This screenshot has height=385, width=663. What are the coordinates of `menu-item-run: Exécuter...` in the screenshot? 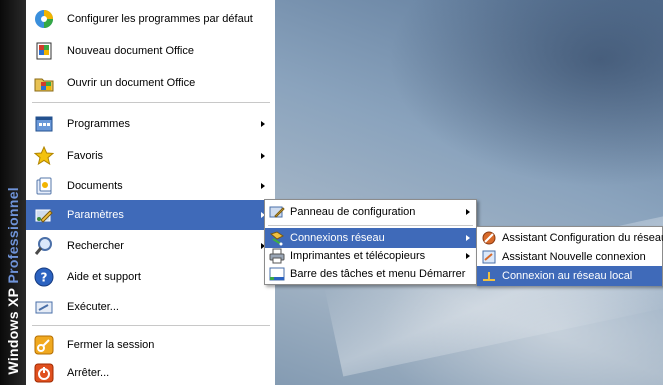 It's located at (150, 307).